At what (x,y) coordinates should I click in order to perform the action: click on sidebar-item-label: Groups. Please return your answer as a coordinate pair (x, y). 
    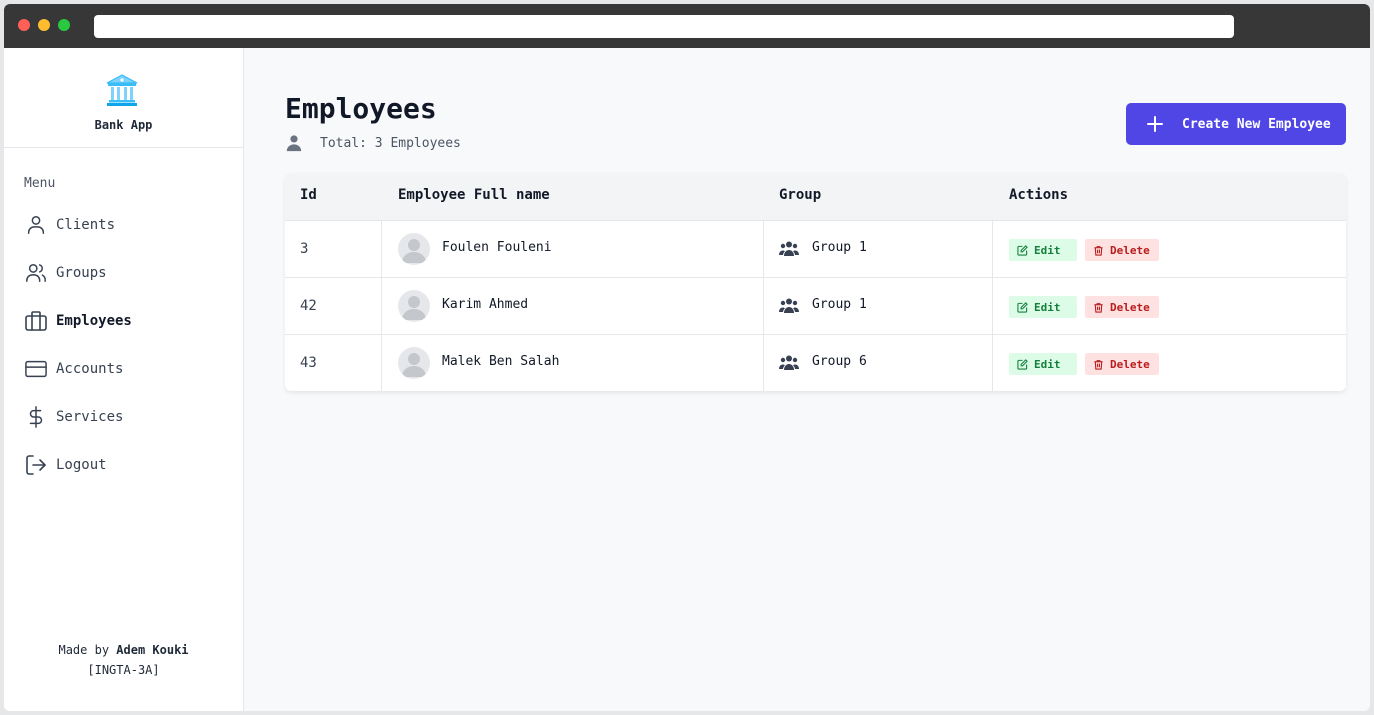
    Looking at the image, I should click on (81, 273).